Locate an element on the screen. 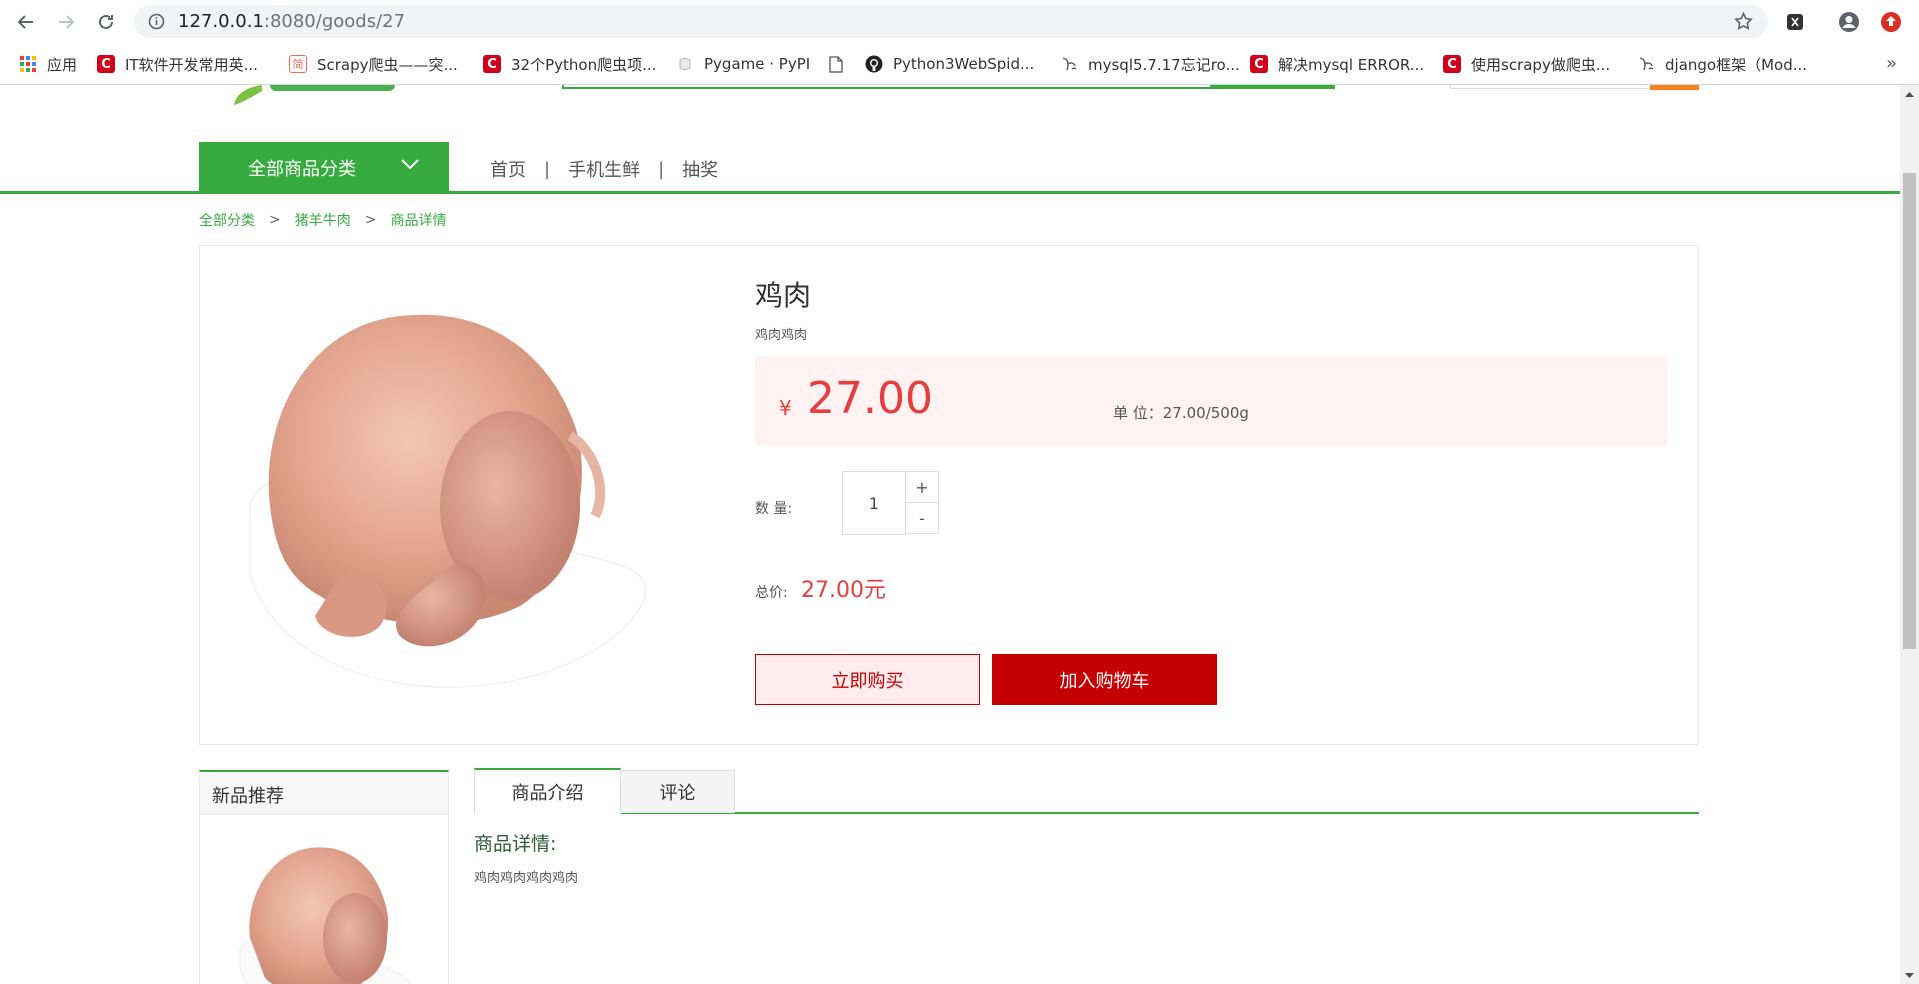 The image size is (1919, 984). update-arrow-icon is located at coordinates (1891, 22).